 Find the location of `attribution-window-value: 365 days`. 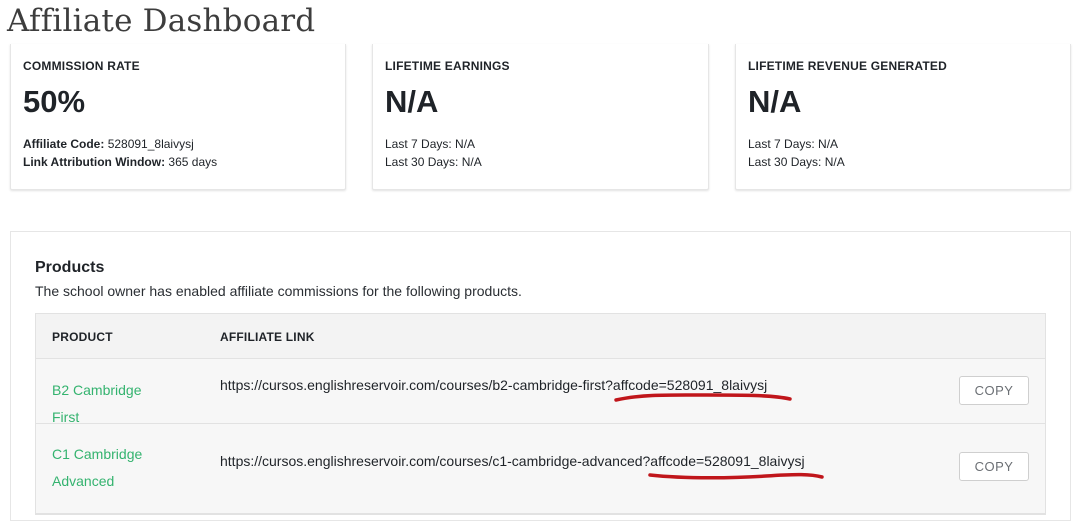

attribution-window-value: 365 days is located at coordinates (193, 162).